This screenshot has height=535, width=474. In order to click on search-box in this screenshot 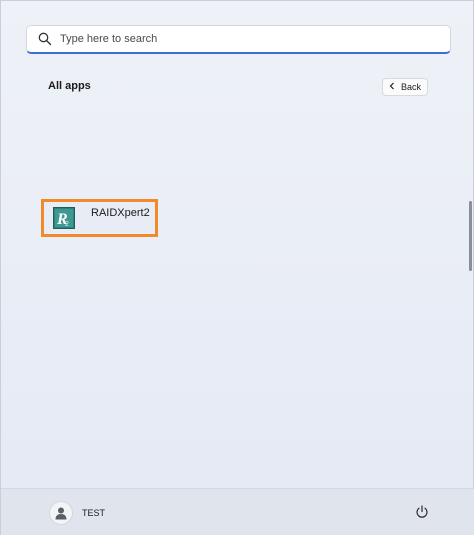, I will do `click(238, 39)`.